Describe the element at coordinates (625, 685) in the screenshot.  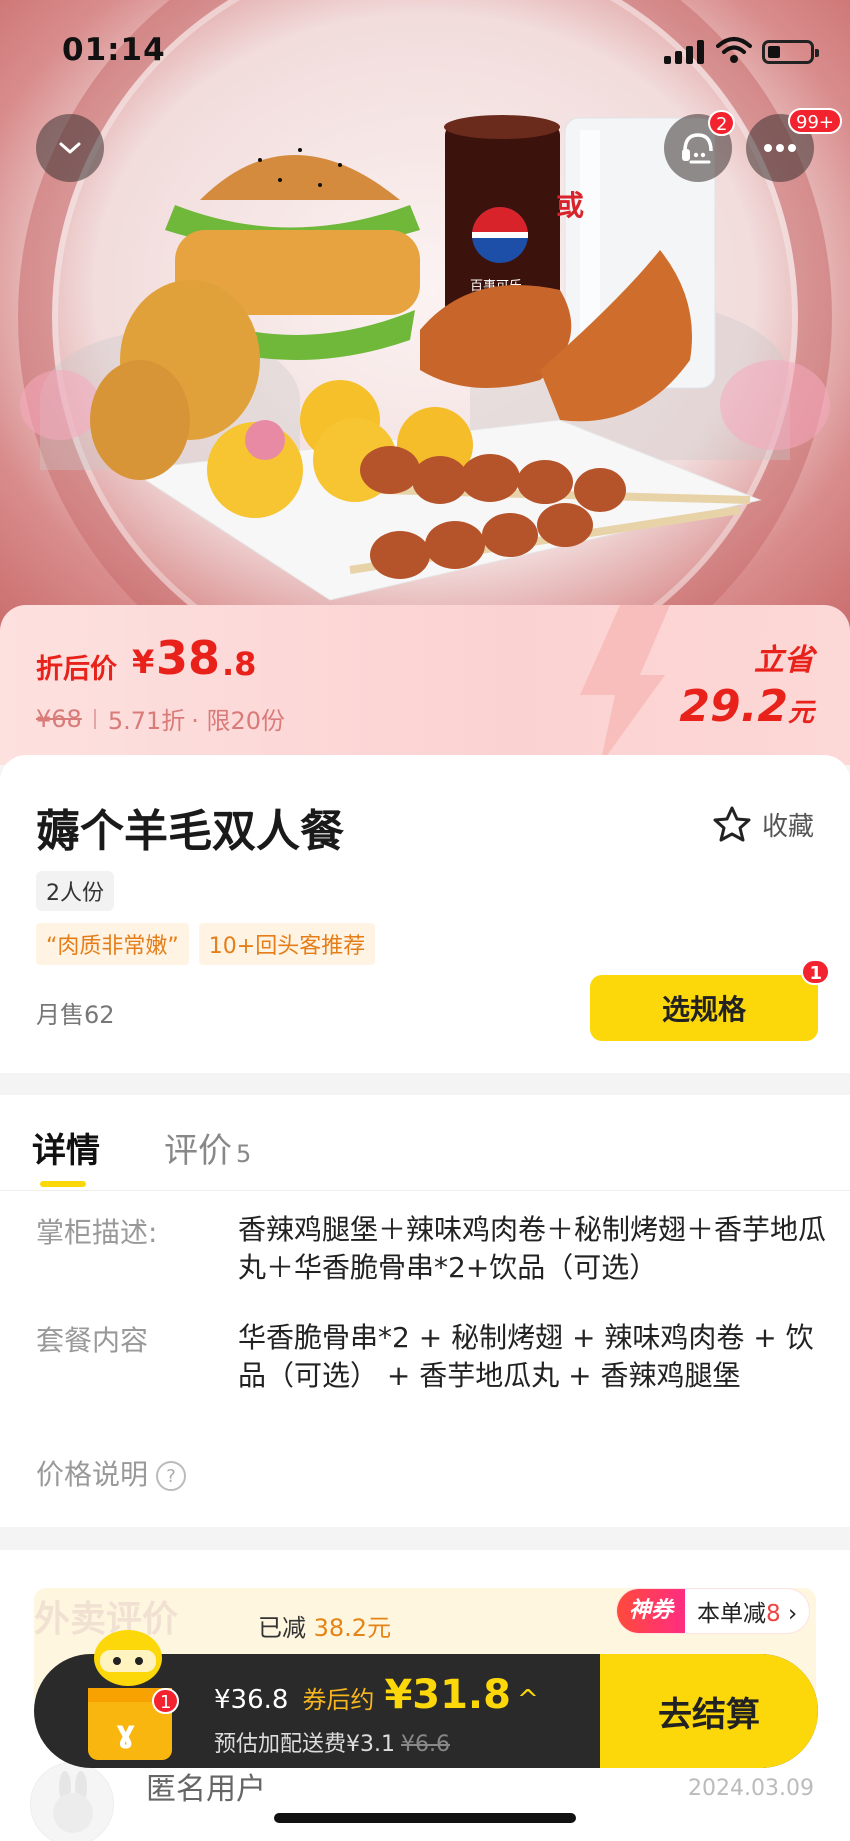
I see `lightning-decoration` at that location.